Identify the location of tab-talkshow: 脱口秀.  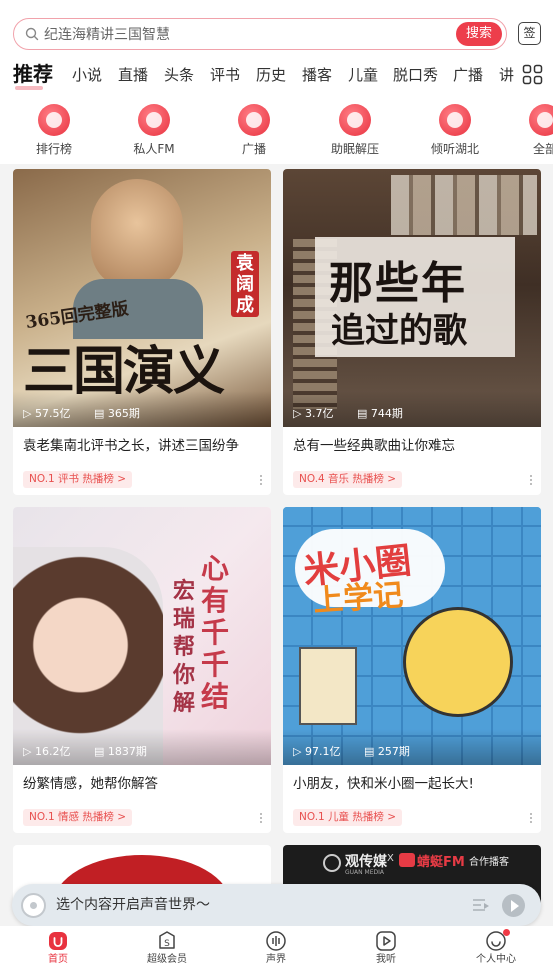
(415, 75).